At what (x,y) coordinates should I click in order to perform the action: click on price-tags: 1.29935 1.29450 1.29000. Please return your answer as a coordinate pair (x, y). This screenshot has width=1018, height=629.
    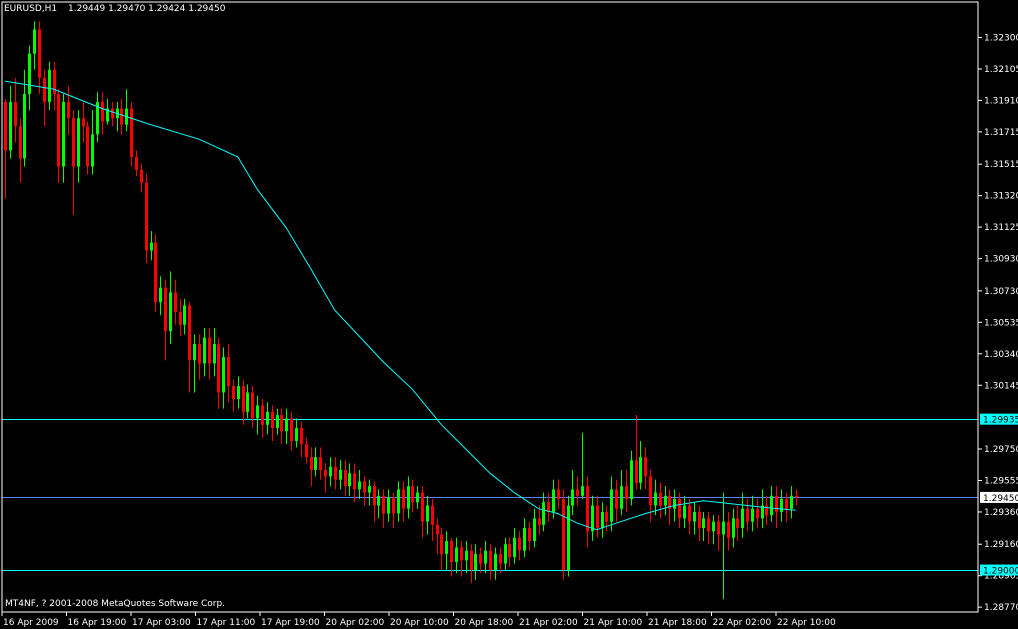
    Looking at the image, I should click on (999, 495).